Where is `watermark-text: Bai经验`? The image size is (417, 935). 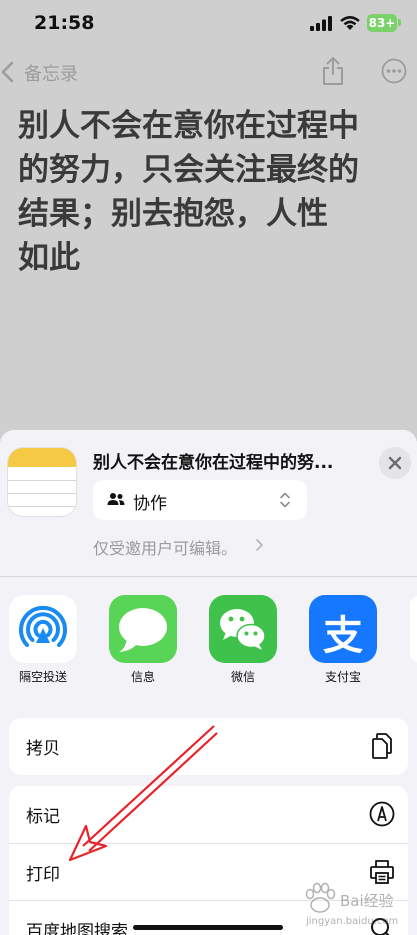
watermark-text: Bai经验 is located at coordinates (367, 901).